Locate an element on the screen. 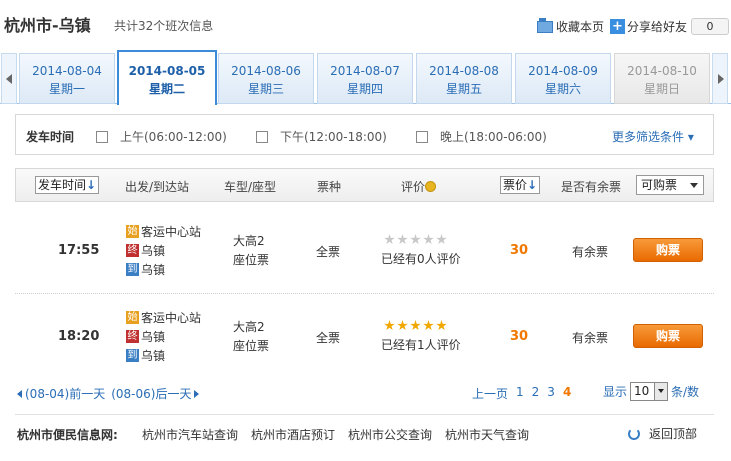 The image size is (731, 461). rating-count: 已经有0人评价 is located at coordinates (421, 259).